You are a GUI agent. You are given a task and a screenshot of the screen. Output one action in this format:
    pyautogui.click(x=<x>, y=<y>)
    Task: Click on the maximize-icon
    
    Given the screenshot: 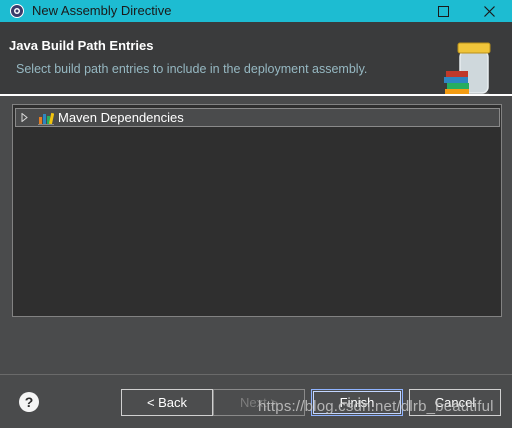 What is the action you would take?
    pyautogui.click(x=443, y=11)
    